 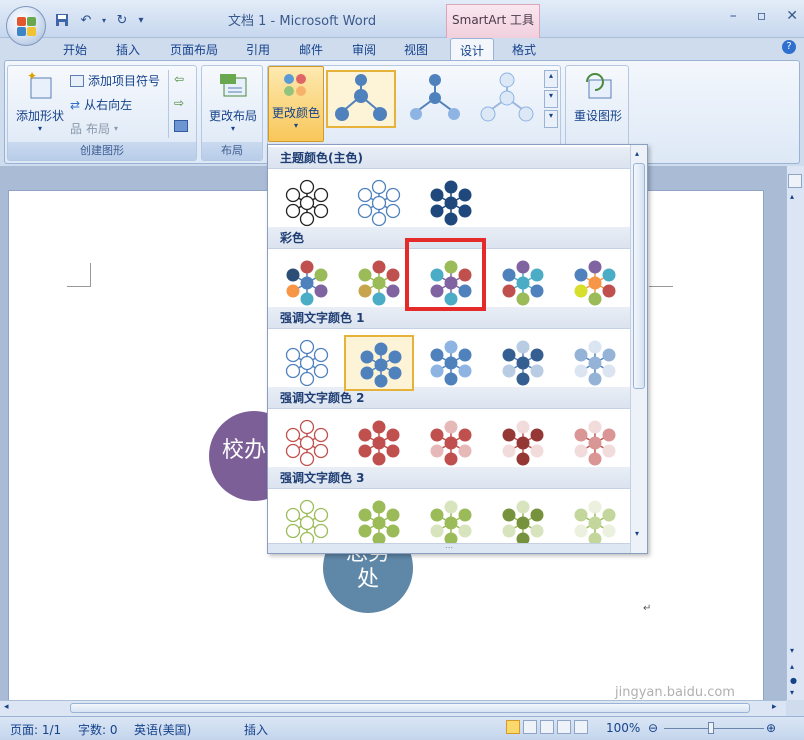 What do you see at coordinates (256, 729) in the screenshot?
I see `insert-mode: 插入` at bounding box center [256, 729].